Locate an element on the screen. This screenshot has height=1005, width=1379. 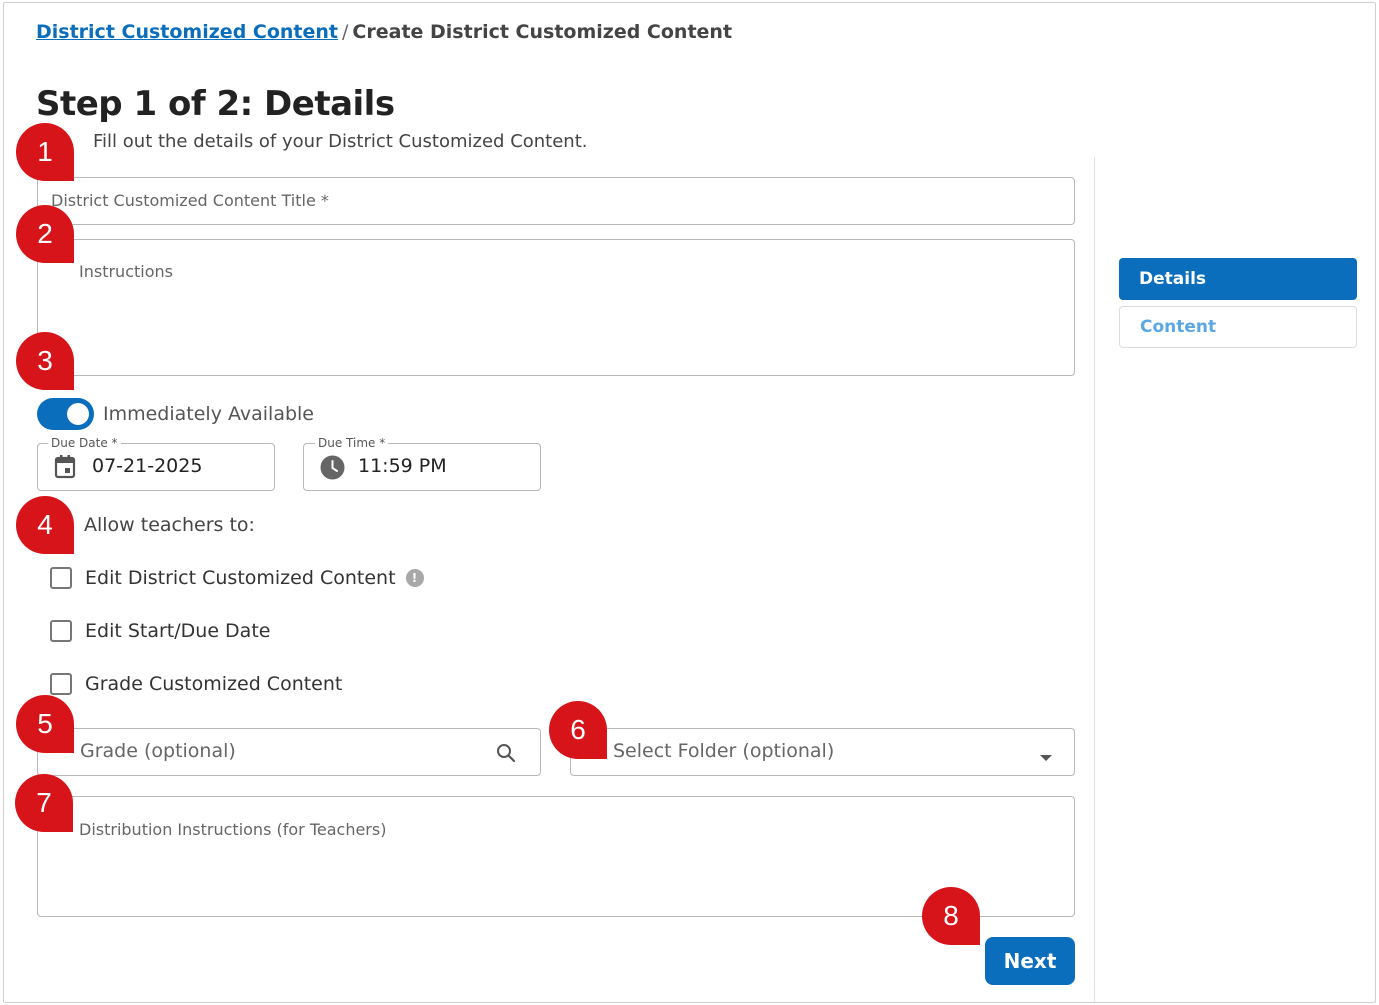
search-icon is located at coordinates (506, 753).